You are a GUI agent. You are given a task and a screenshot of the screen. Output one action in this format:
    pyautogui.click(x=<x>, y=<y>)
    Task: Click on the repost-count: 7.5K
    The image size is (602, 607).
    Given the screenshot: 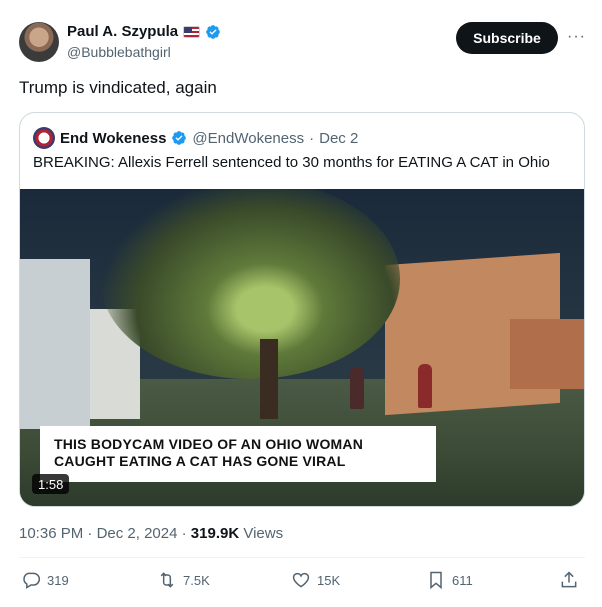 What is the action you would take?
    pyautogui.click(x=196, y=580)
    